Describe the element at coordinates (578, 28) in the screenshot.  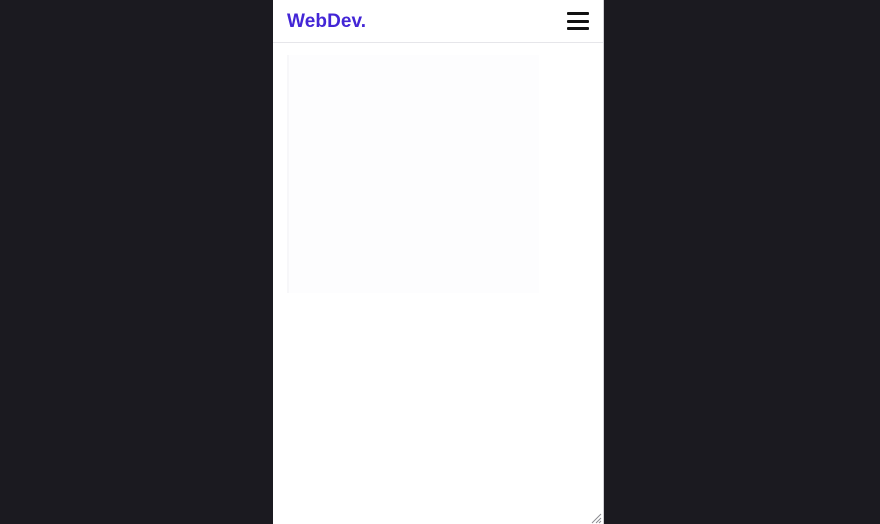
I see `menu-bar-bottom` at that location.